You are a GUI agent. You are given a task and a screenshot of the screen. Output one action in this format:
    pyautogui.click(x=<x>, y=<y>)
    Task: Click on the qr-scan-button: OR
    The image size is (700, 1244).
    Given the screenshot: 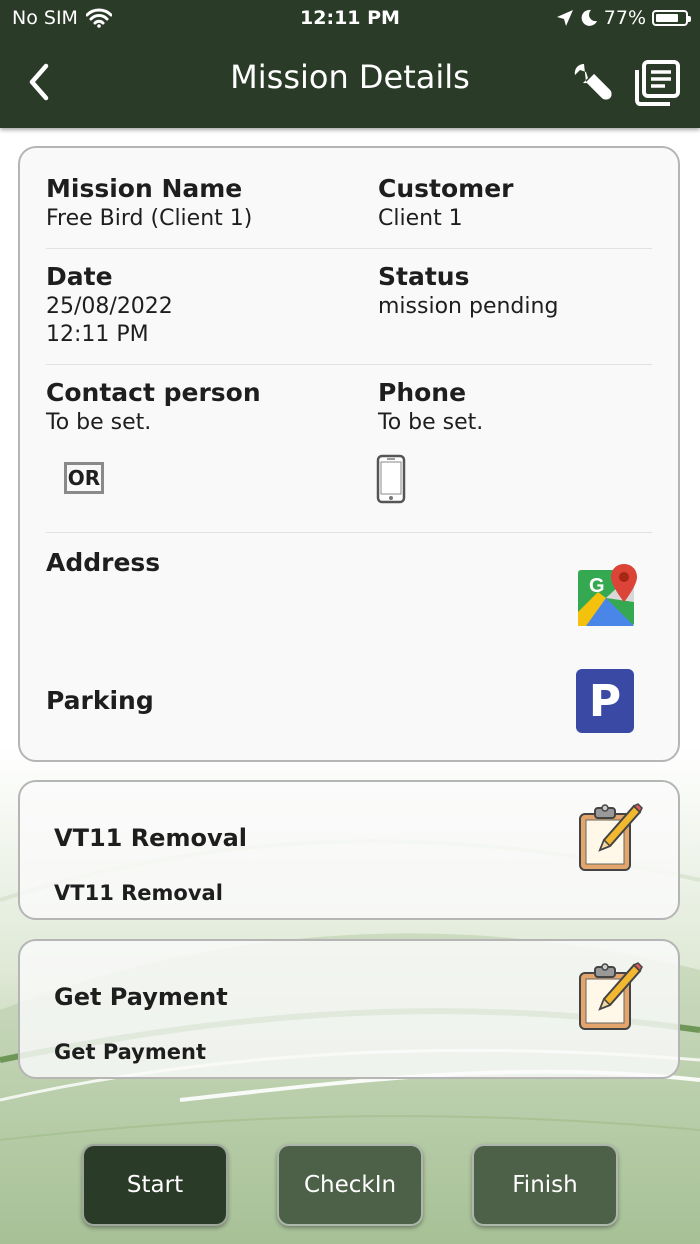 What is the action you would take?
    pyautogui.click(x=84, y=478)
    